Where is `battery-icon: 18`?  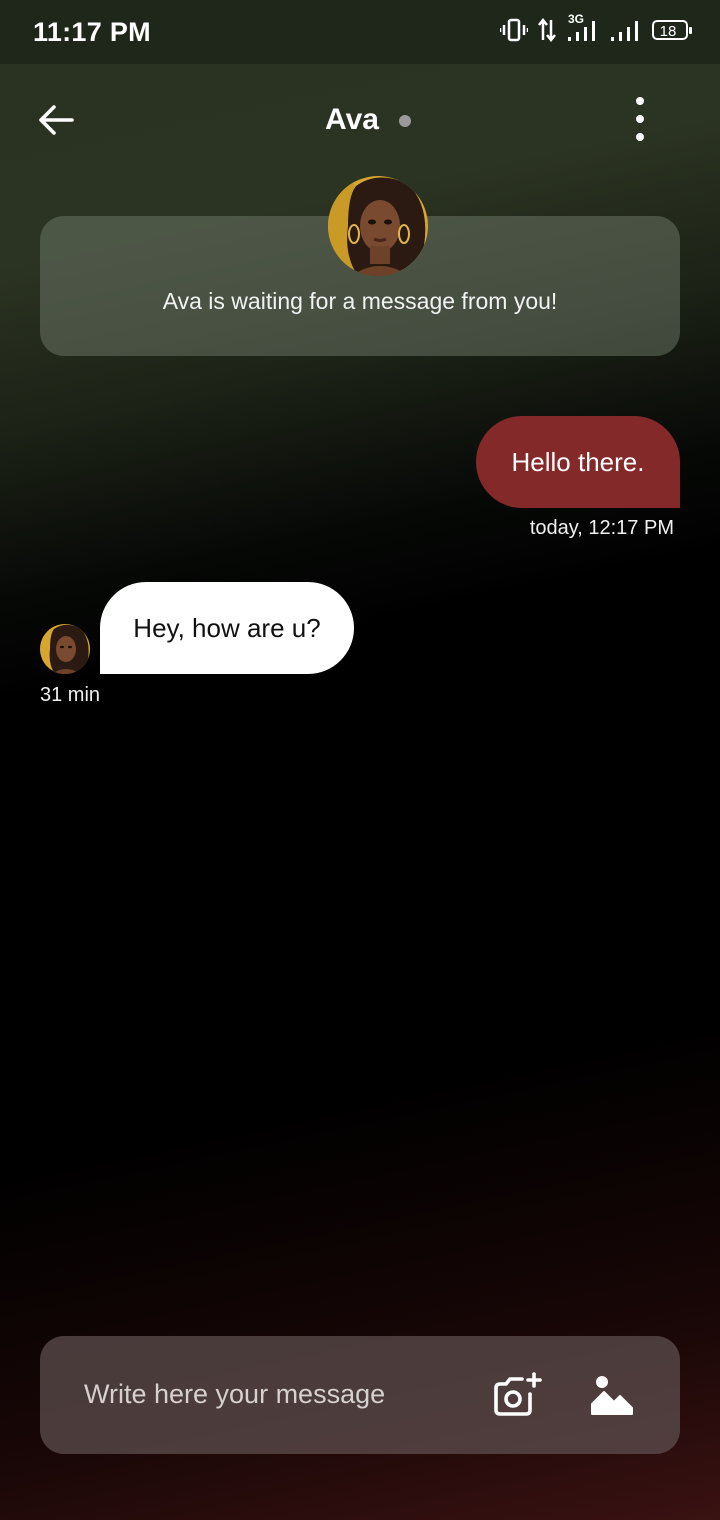 battery-icon: 18 is located at coordinates (672, 30).